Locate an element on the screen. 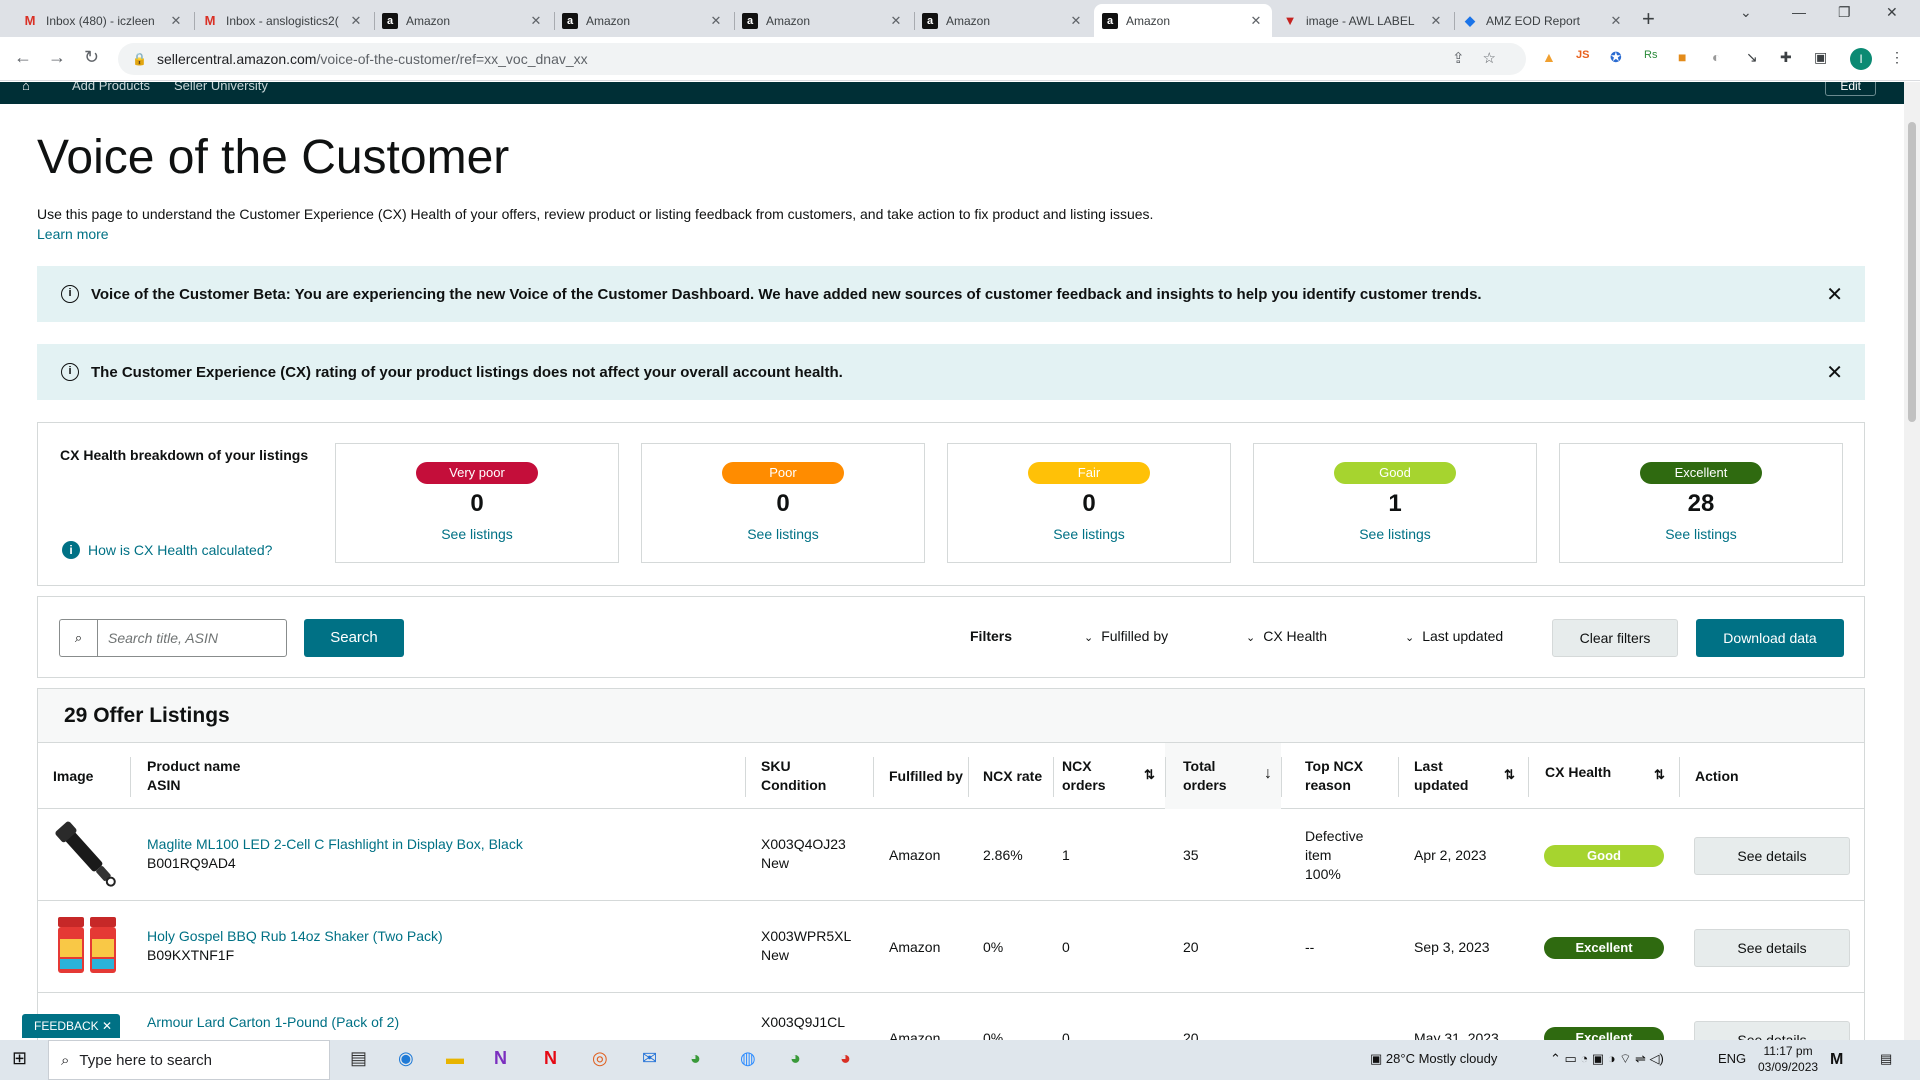  edit-nav-button: Edit is located at coordinates (1850, 89).